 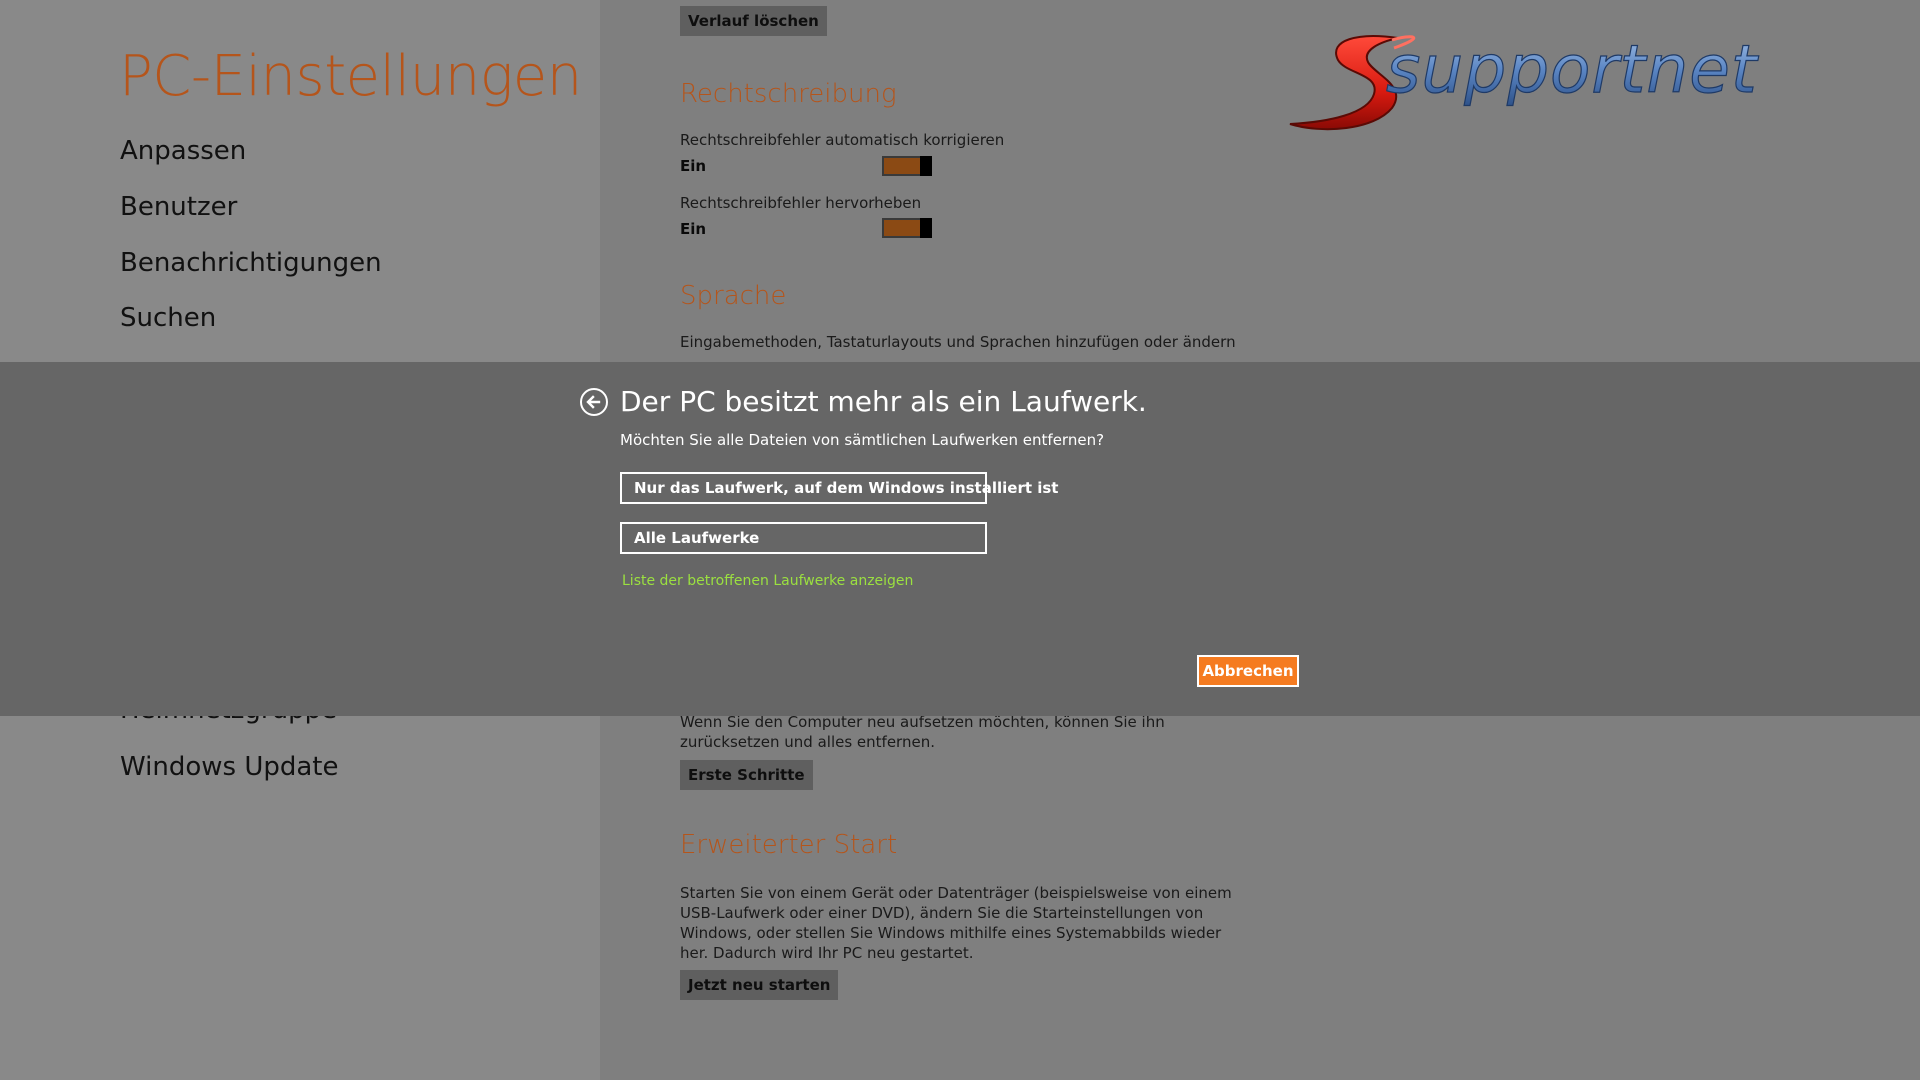 What do you see at coordinates (767, 581) in the screenshot?
I see `show-drives-list-link: Liste der betroffenen Laufwerke anzeigen` at bounding box center [767, 581].